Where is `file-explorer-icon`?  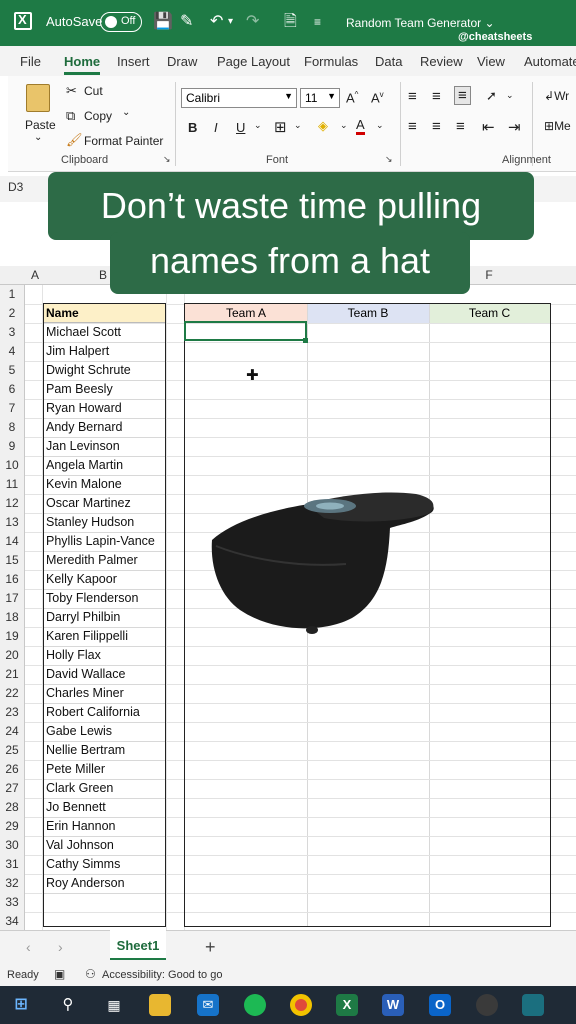 file-explorer-icon is located at coordinates (160, 1005).